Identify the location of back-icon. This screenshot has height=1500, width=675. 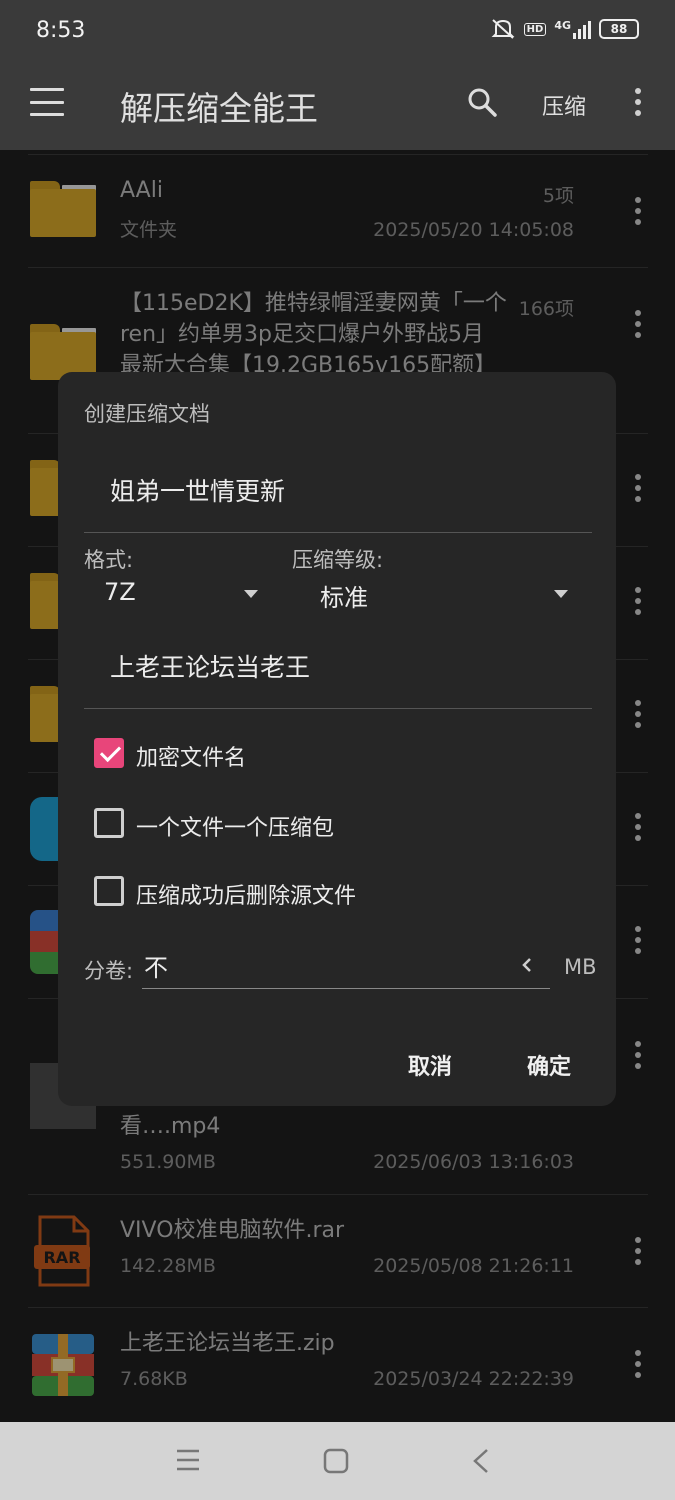
(481, 1461).